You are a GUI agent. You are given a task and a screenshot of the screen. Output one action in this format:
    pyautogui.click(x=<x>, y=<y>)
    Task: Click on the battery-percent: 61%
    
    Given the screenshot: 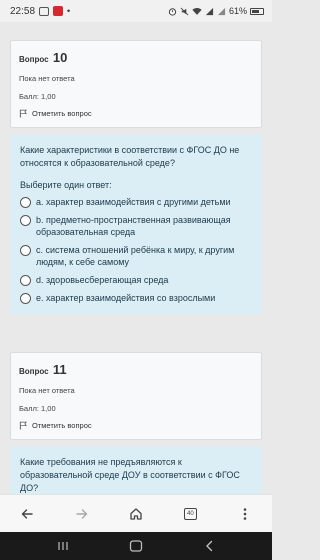 What is the action you would take?
    pyautogui.click(x=237, y=11)
    